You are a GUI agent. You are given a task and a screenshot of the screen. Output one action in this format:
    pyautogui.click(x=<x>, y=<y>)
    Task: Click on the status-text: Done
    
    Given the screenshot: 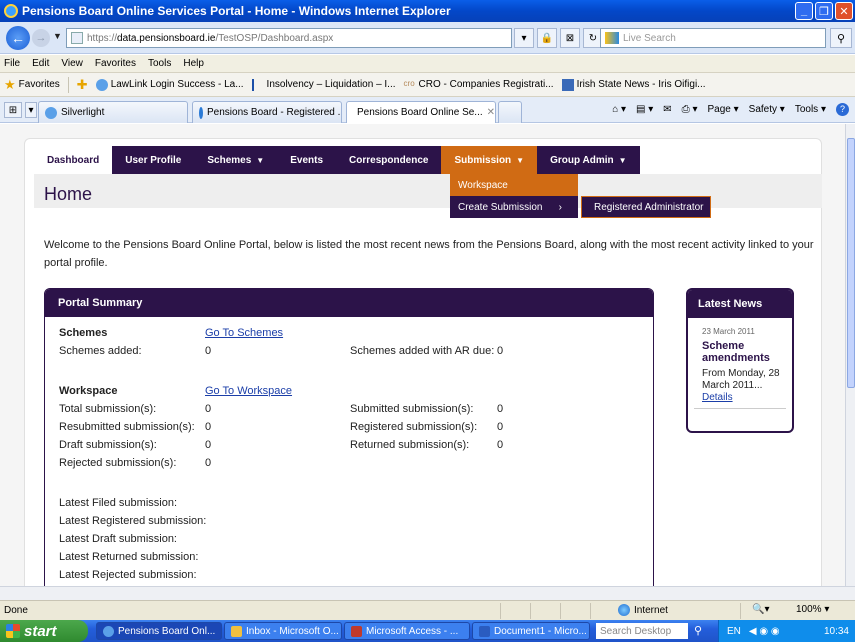 What is the action you would take?
    pyautogui.click(x=16, y=610)
    